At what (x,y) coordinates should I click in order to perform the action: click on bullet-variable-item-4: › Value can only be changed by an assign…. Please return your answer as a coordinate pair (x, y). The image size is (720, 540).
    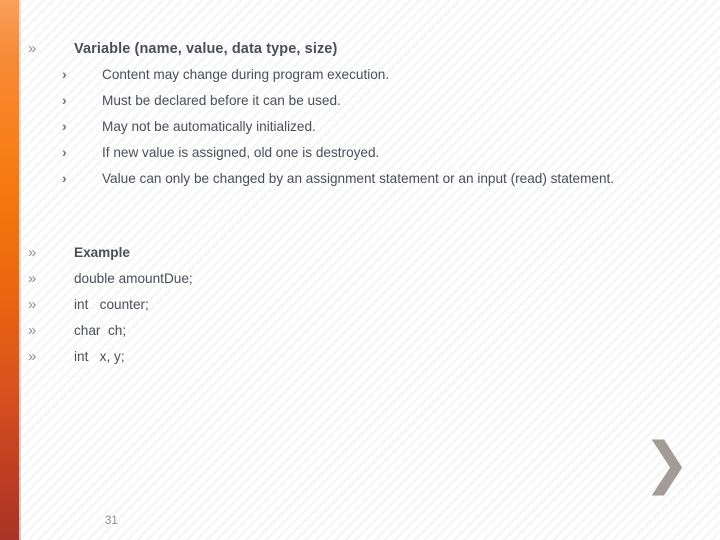
    Looking at the image, I should click on (362, 179).